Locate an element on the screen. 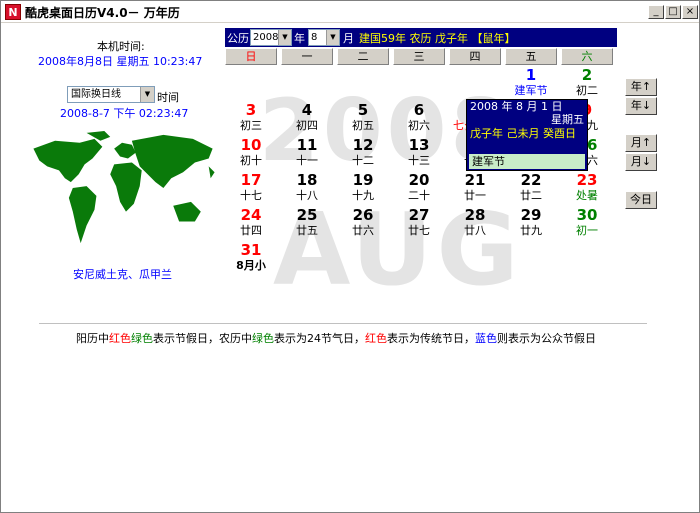 Image resolution: width=700 pixels, height=513 pixels. day-number: 30 is located at coordinates (587, 215).